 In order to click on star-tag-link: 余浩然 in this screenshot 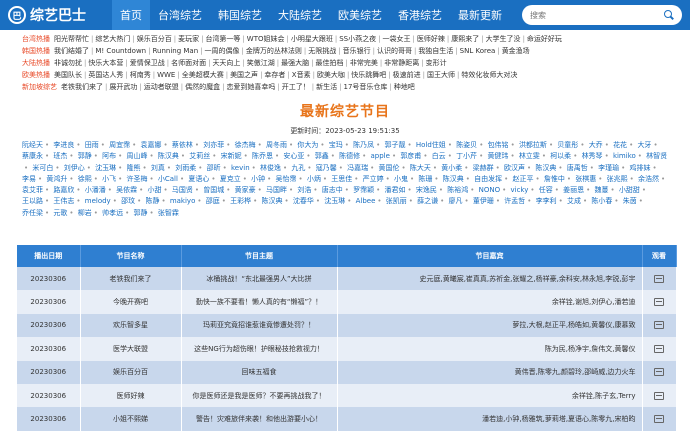, I will do `click(648, 179)`.